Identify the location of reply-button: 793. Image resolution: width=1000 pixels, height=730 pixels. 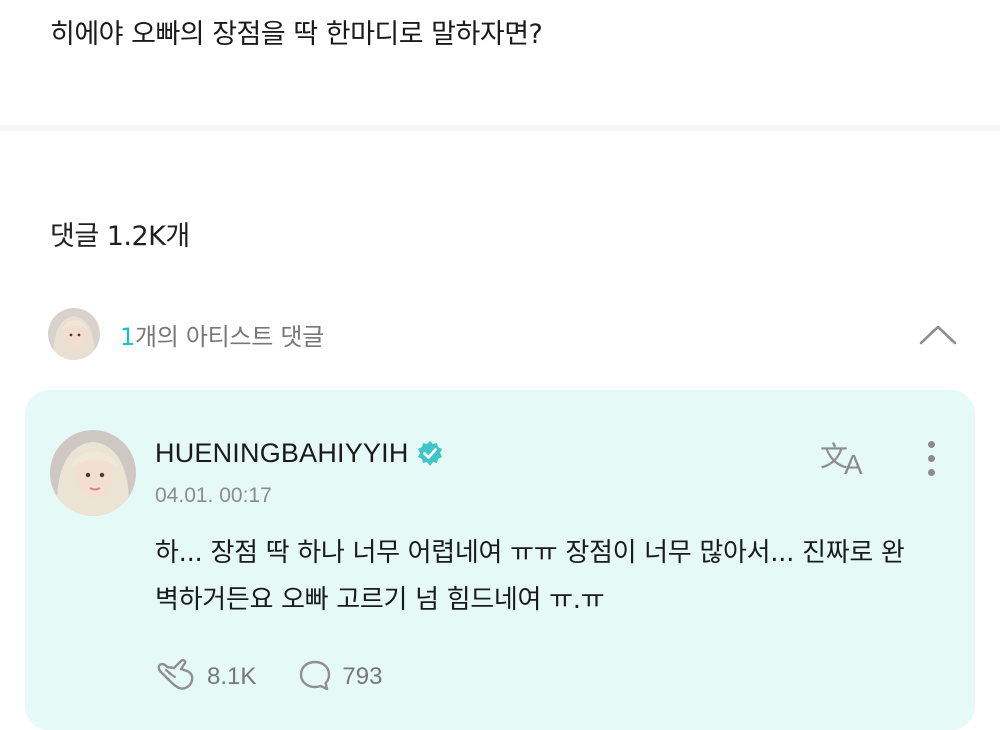
(340, 677).